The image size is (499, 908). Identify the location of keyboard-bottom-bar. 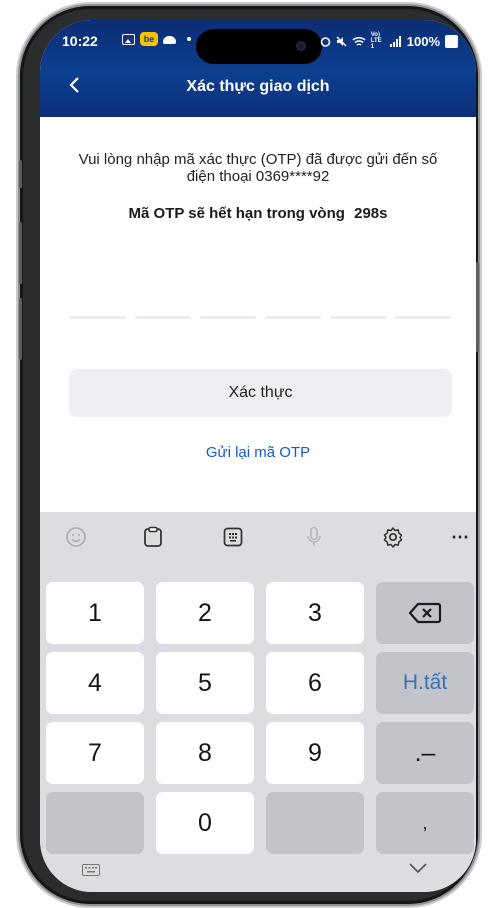
(258, 872).